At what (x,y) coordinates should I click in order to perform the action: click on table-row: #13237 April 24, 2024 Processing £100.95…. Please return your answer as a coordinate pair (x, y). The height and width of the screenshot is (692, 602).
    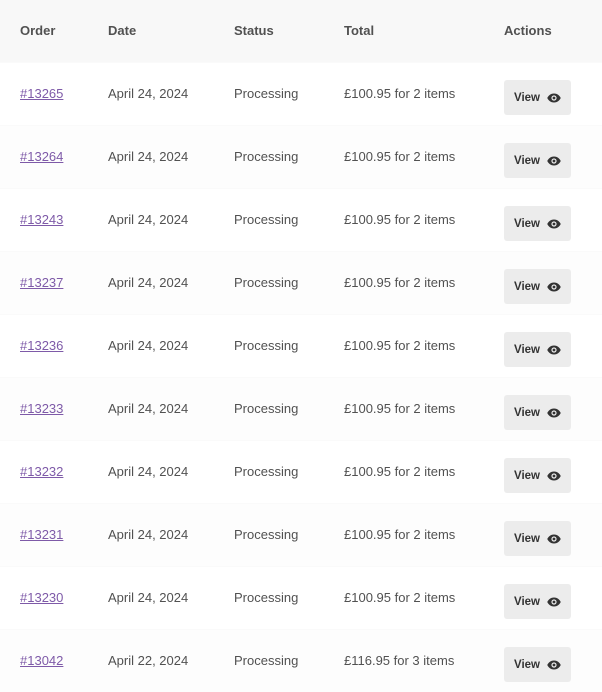
    Looking at the image, I should click on (301, 282).